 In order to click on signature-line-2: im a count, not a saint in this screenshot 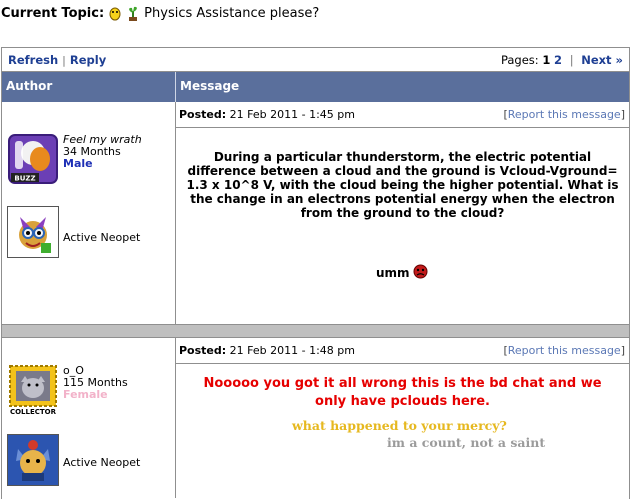, I will do `click(466, 442)`.